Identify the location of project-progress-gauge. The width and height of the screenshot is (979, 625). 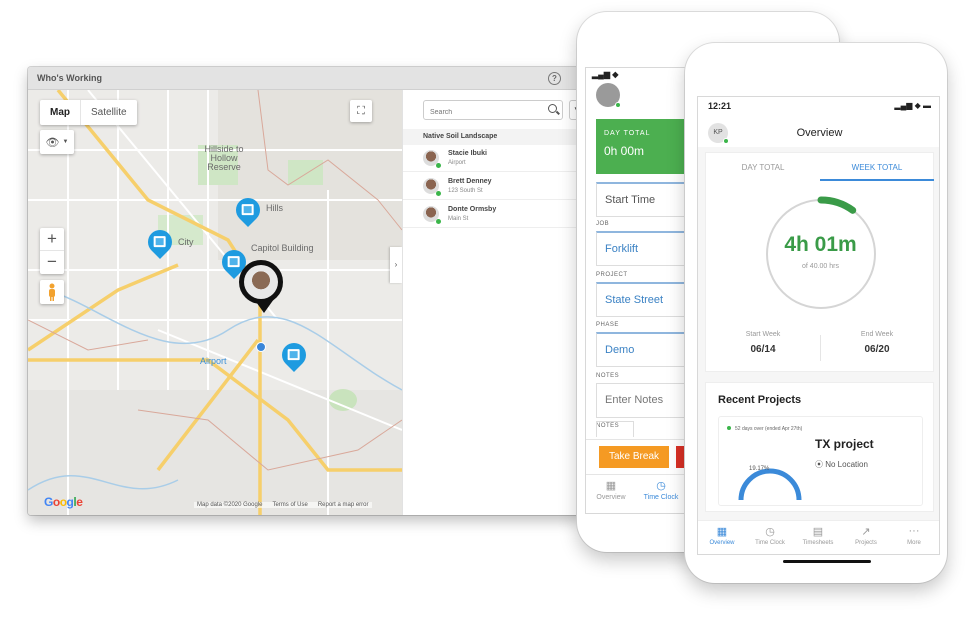
(770, 484).